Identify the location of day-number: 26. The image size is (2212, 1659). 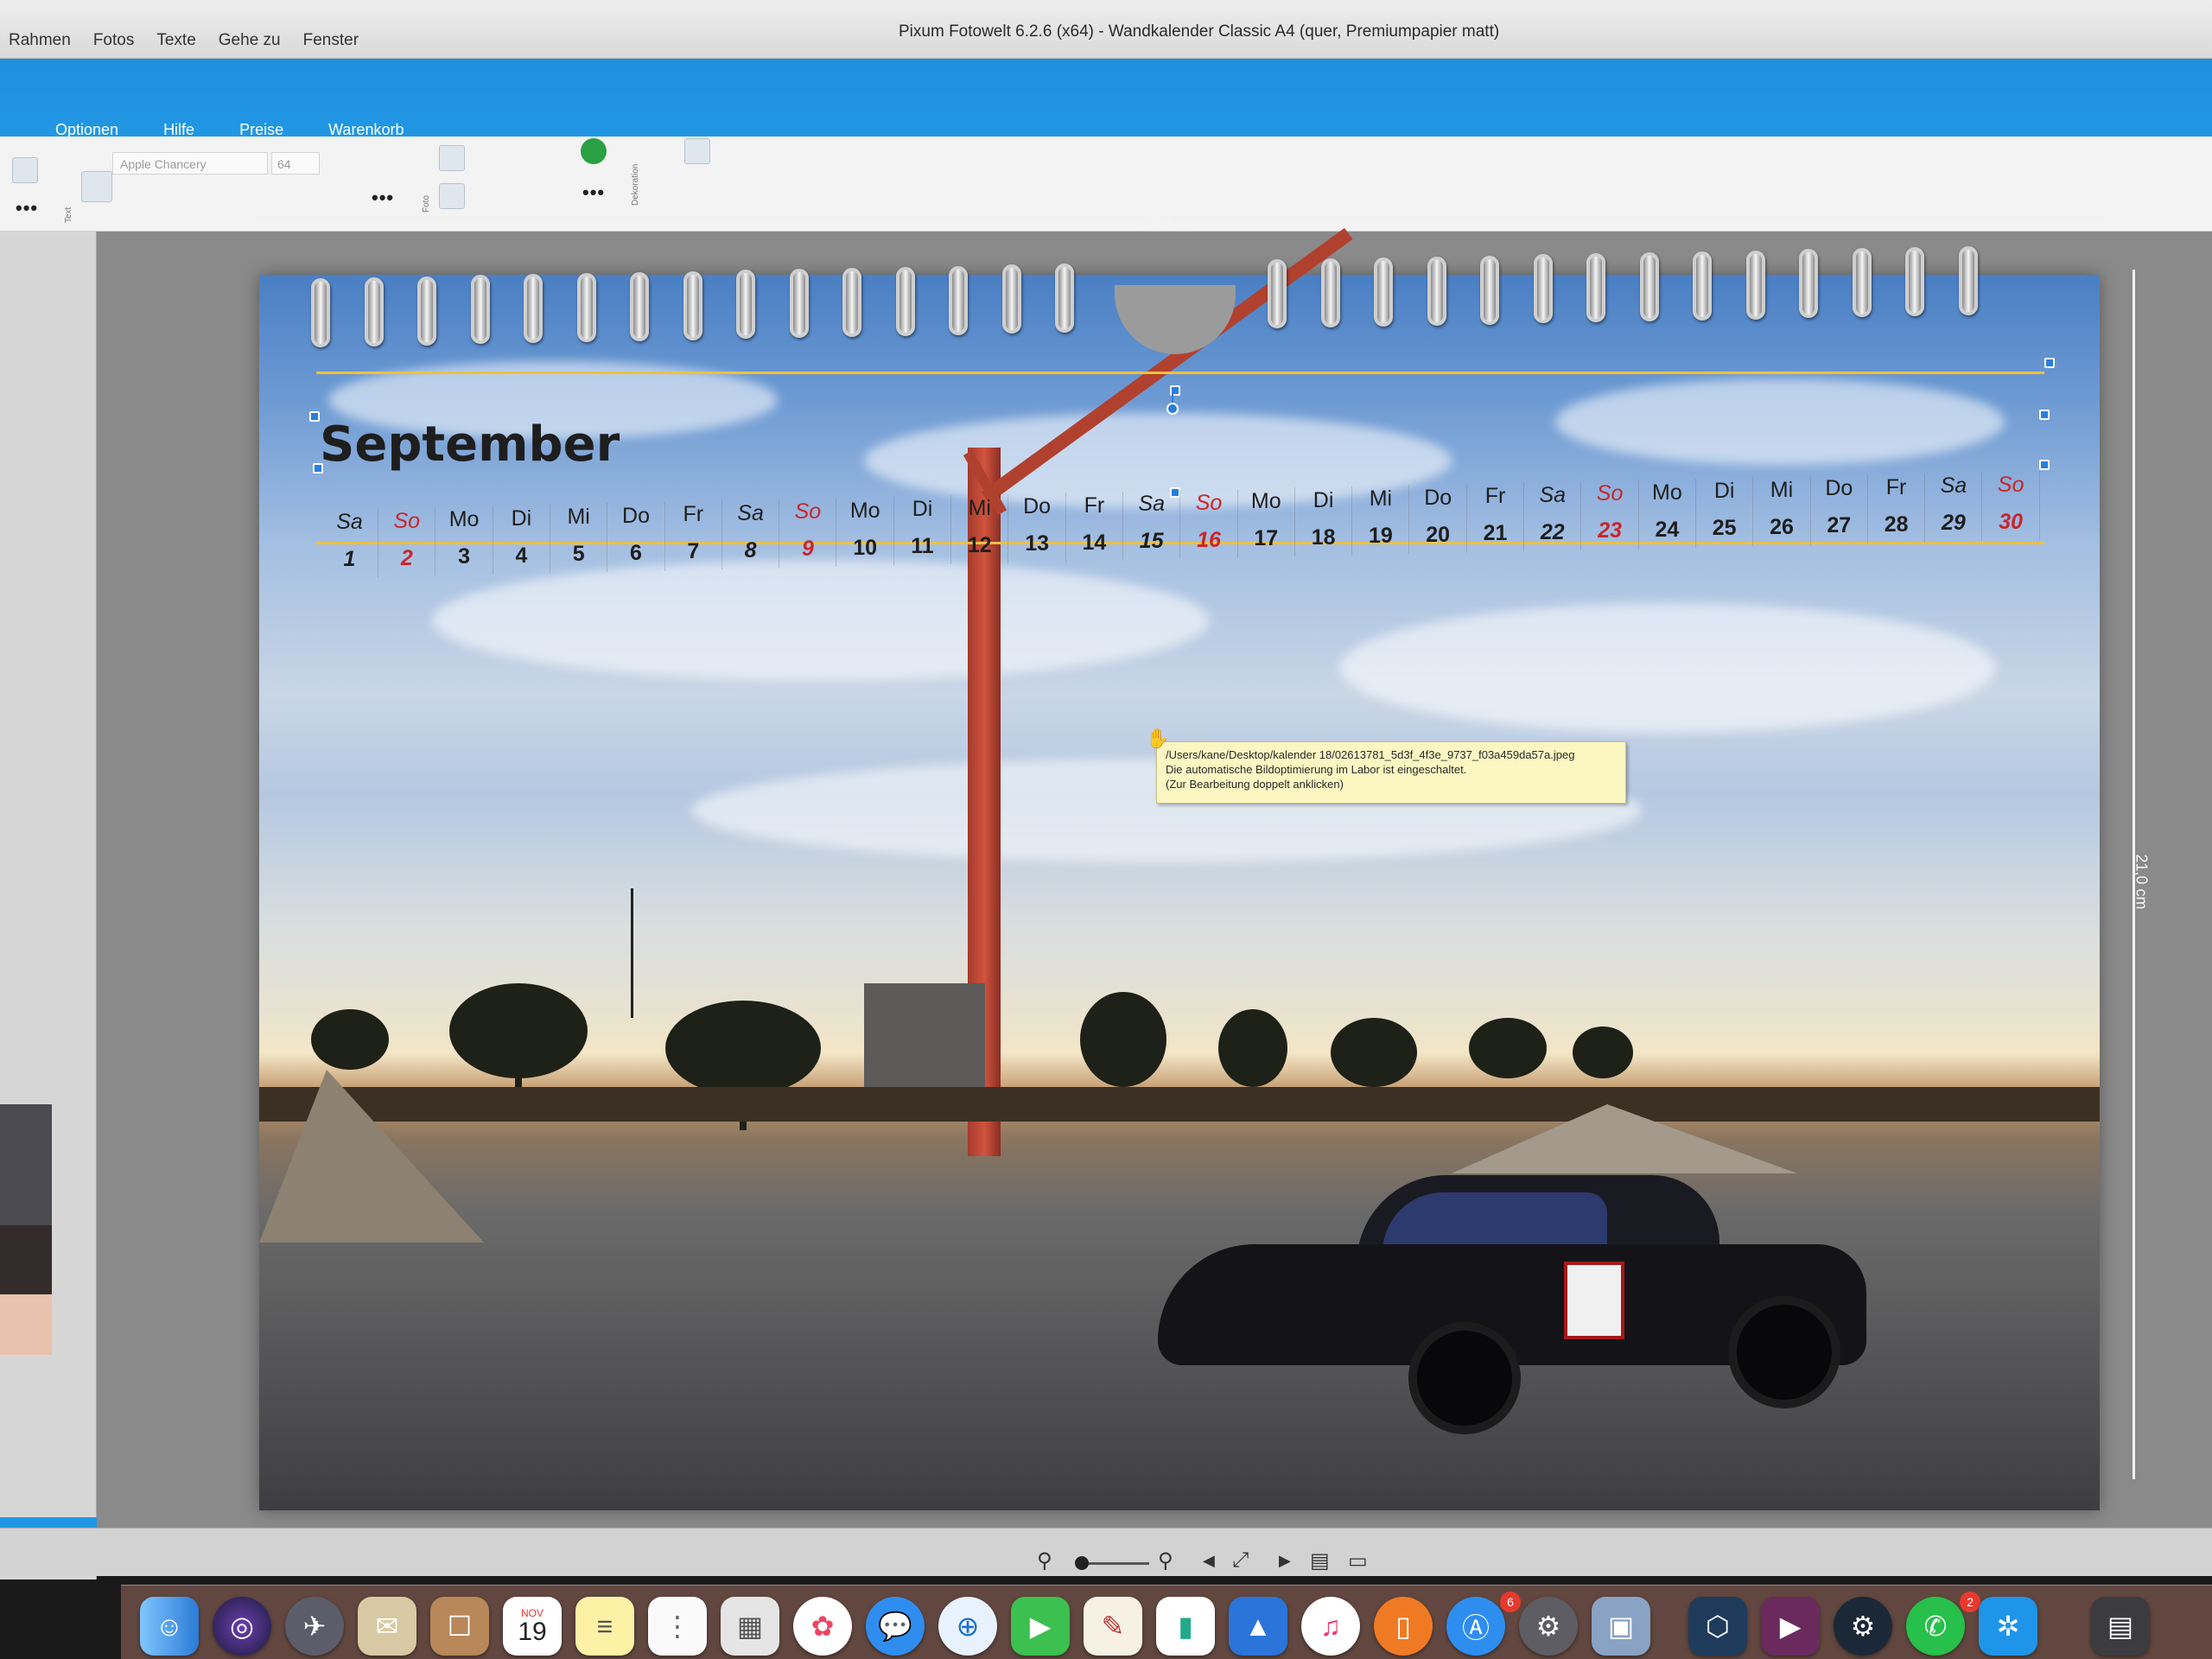
(1782, 526).